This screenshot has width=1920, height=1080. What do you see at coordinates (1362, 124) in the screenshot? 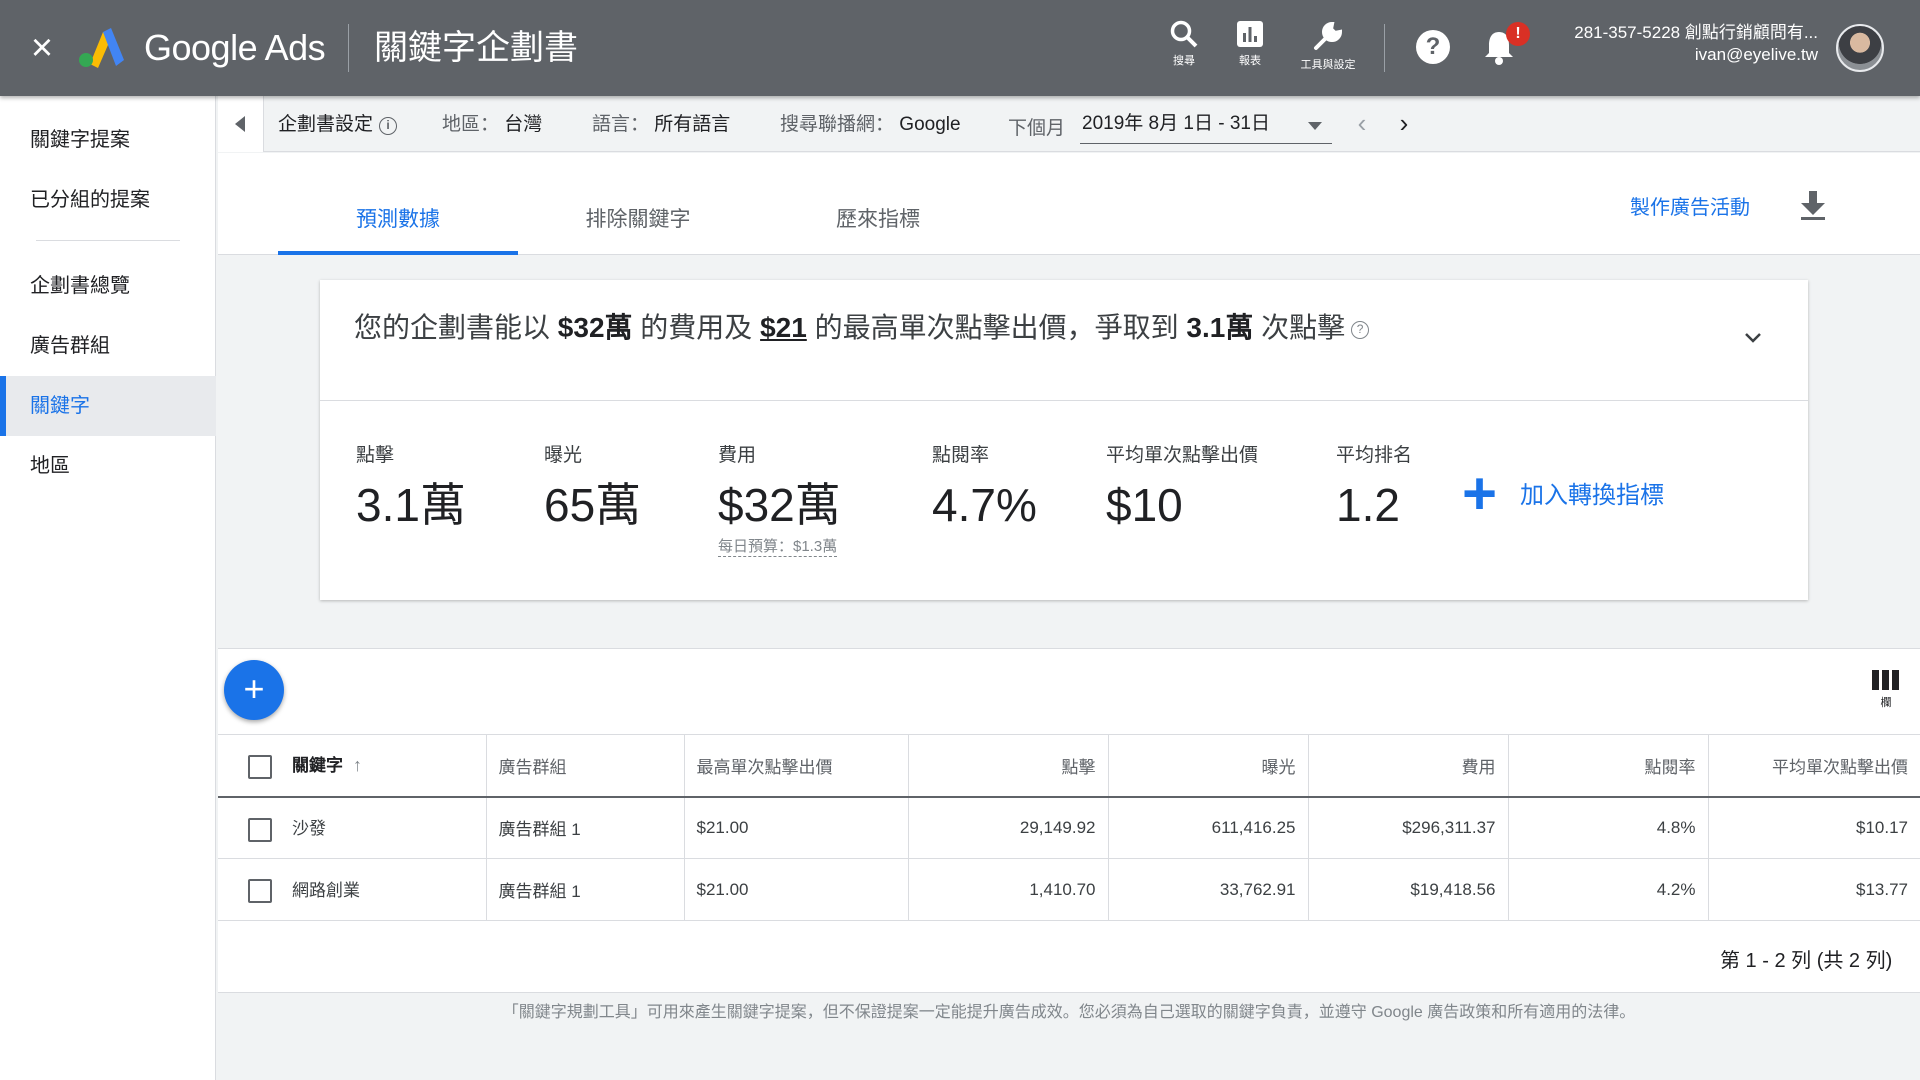
I see `chevron-left-icon: ‹` at bounding box center [1362, 124].